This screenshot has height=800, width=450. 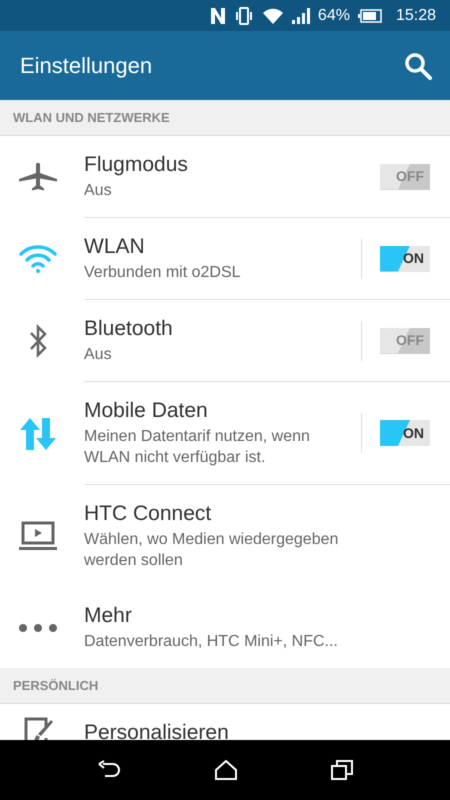 What do you see at coordinates (38, 627) in the screenshot?
I see `more-dots-icon` at bounding box center [38, 627].